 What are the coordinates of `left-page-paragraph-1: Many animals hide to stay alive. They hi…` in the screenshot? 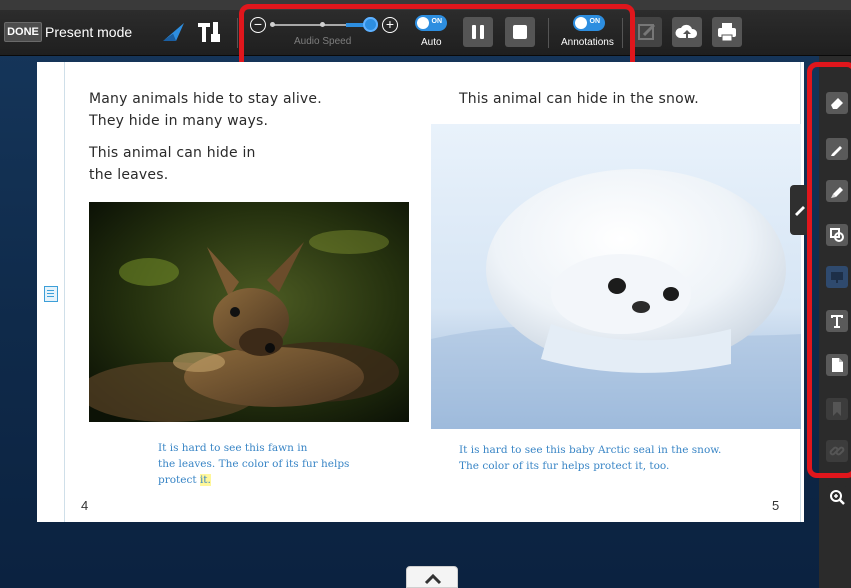 It's located at (205, 110).